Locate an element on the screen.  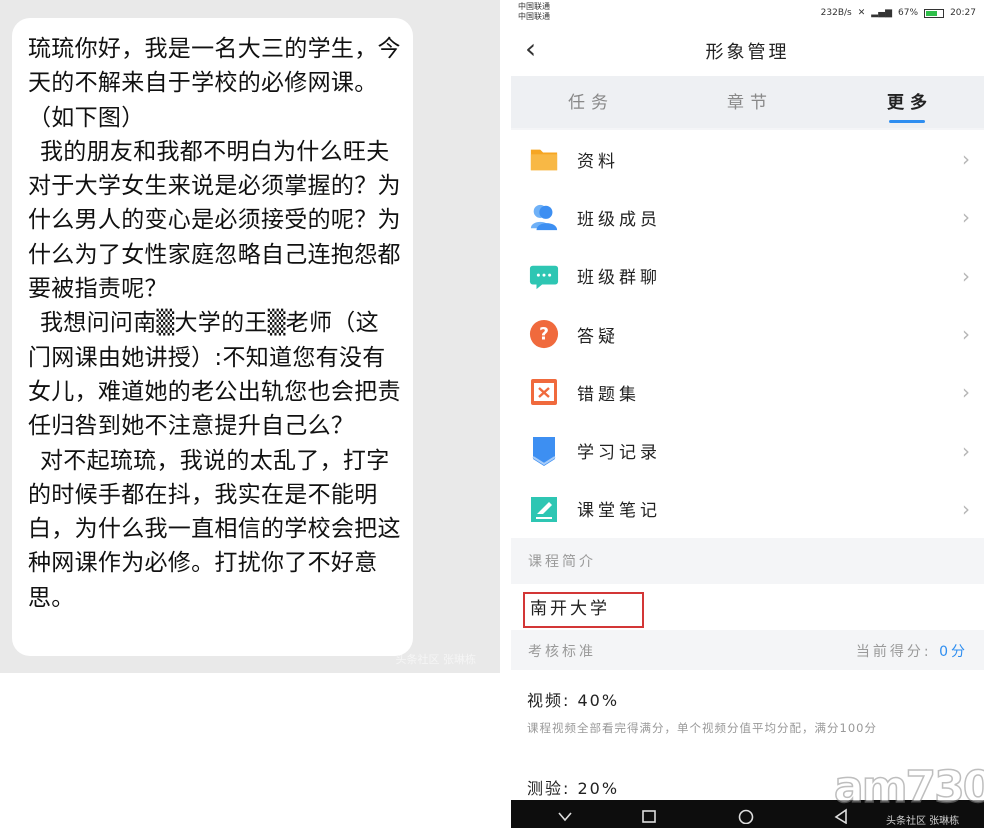
menu-item-label: 错题集 is located at coordinates (608, 394).